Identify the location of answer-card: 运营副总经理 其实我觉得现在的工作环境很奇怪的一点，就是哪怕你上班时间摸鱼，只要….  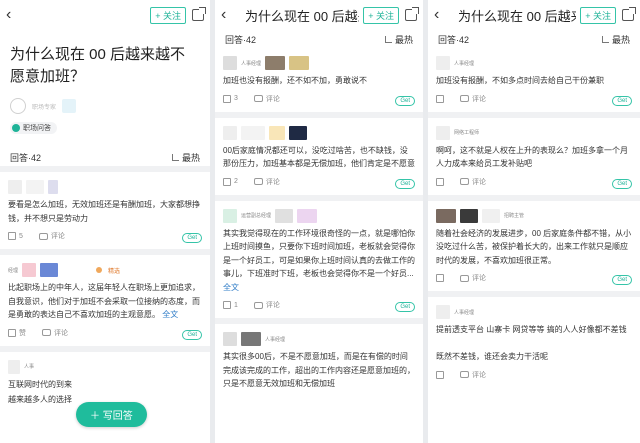
(319, 260).